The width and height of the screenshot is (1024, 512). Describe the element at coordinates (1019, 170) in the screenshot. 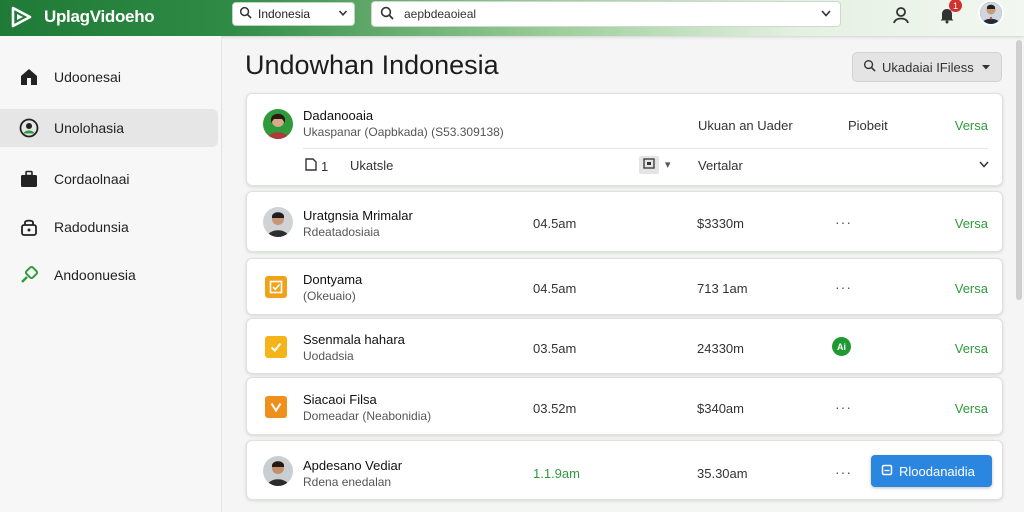

I see `scrollbar` at that location.